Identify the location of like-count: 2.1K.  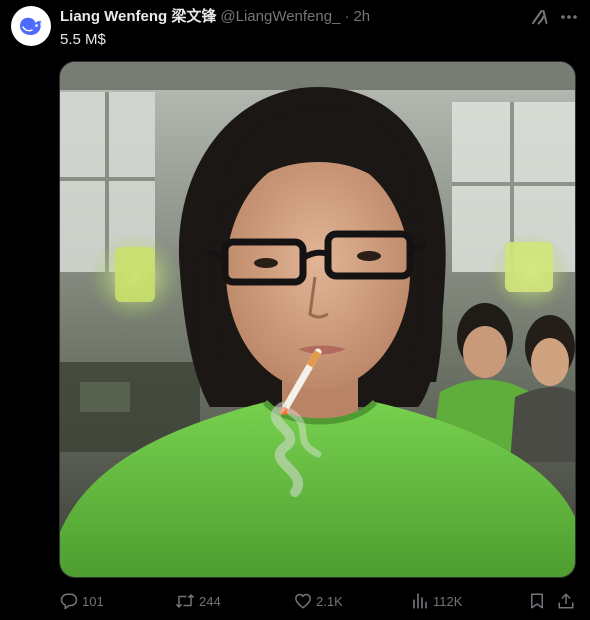
(329, 601).